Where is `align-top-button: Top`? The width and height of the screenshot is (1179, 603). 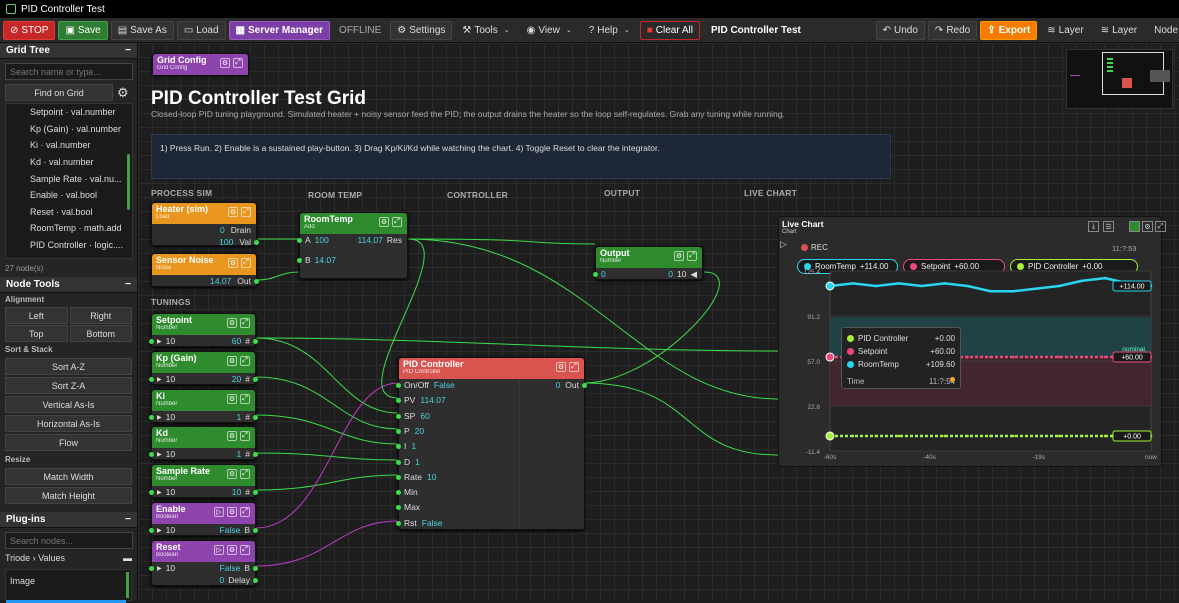 align-top-button: Top is located at coordinates (36, 333).